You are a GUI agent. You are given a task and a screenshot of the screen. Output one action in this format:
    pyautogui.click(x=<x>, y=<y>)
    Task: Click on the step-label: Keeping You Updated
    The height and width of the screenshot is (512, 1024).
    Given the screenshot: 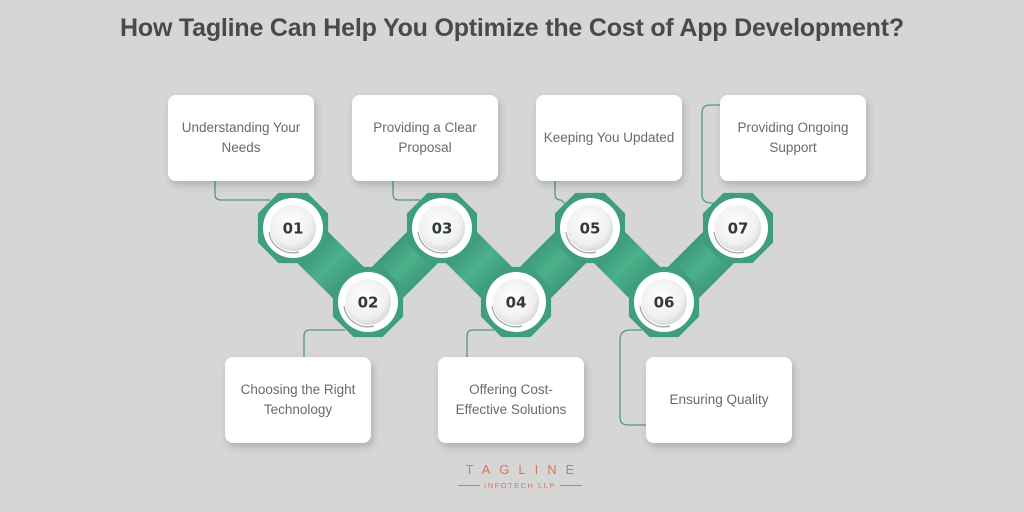 What is the action you would take?
    pyautogui.click(x=609, y=137)
    